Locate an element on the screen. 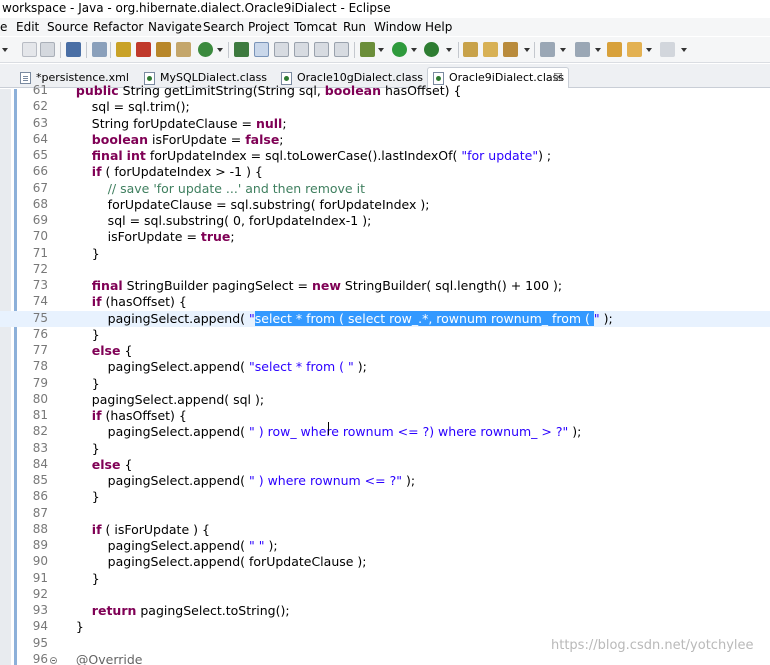 This screenshot has height=665, width=770. edit-icon is located at coordinates (261, 49).